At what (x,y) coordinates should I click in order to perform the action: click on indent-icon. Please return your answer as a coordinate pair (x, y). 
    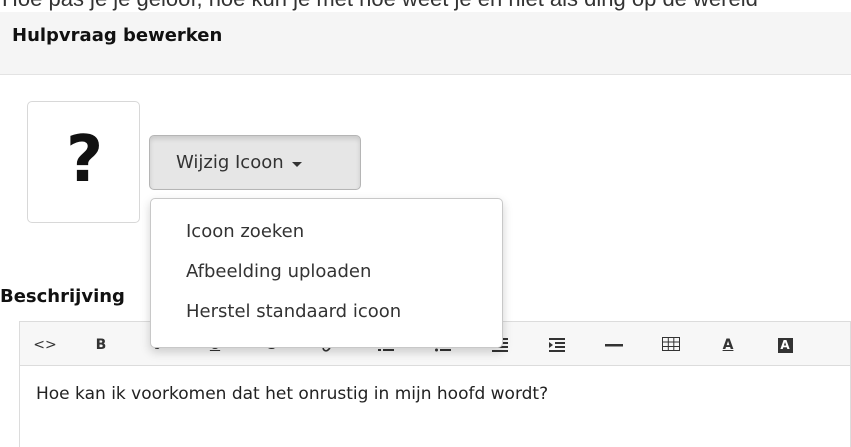
    Looking at the image, I should click on (557, 345).